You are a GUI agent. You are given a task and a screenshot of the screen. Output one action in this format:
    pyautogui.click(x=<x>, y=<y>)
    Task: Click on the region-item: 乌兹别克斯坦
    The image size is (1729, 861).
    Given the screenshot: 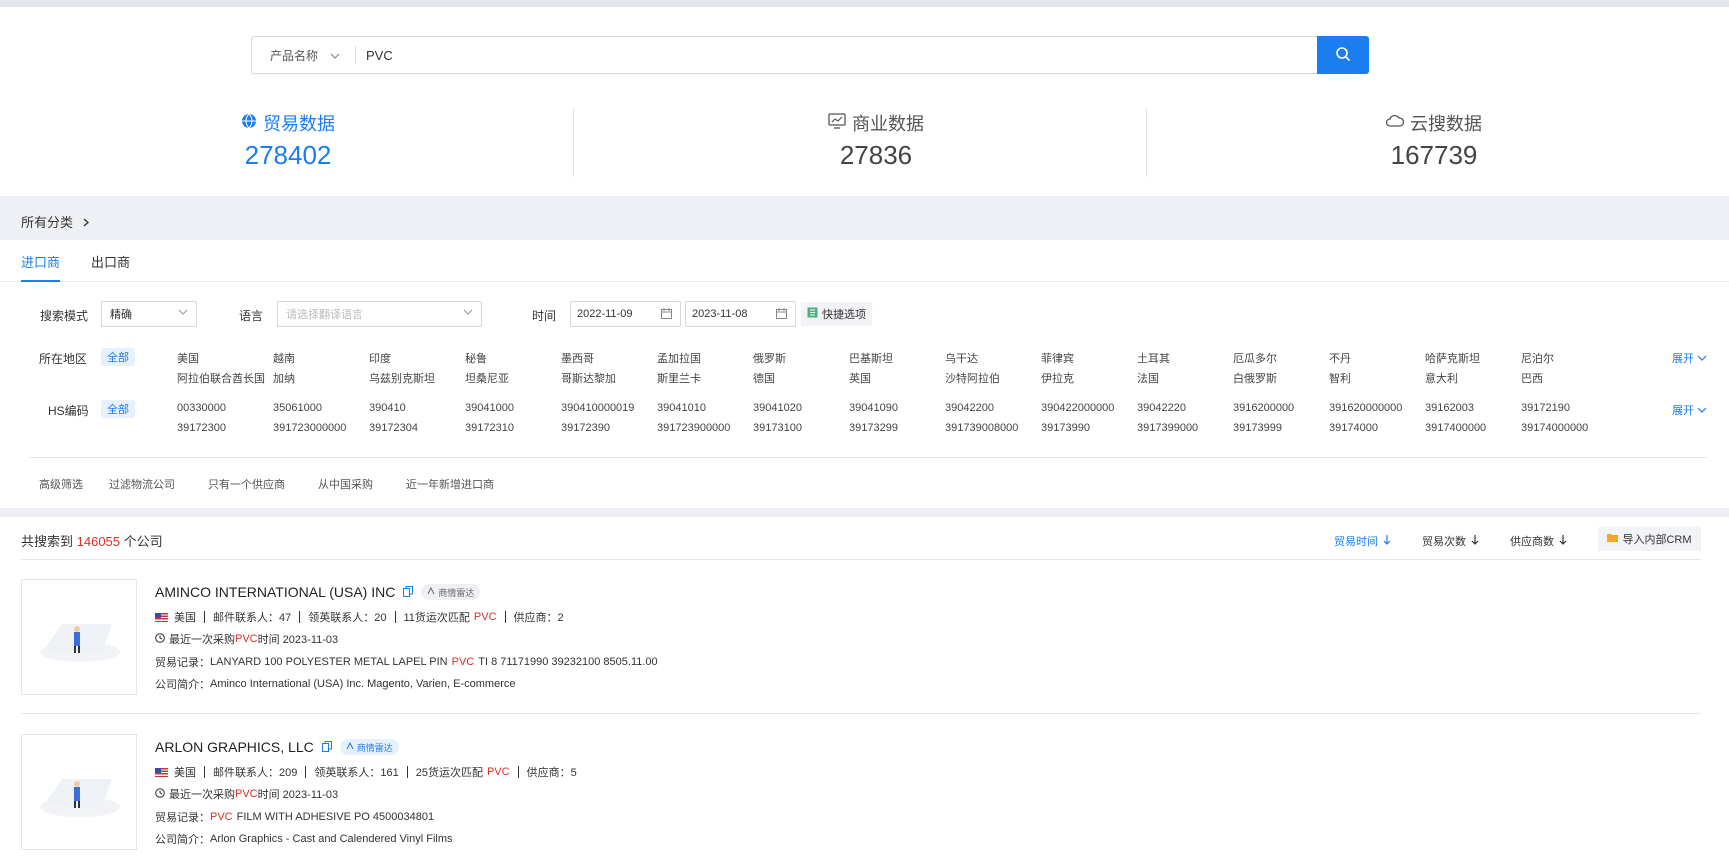 What is the action you would take?
    pyautogui.click(x=415, y=378)
    